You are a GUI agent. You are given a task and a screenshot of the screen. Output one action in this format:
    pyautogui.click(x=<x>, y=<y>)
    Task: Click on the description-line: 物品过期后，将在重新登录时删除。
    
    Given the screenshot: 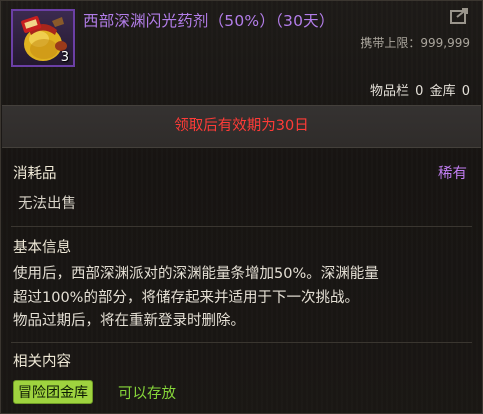 What is the action you would take?
    pyautogui.click(x=129, y=321)
    